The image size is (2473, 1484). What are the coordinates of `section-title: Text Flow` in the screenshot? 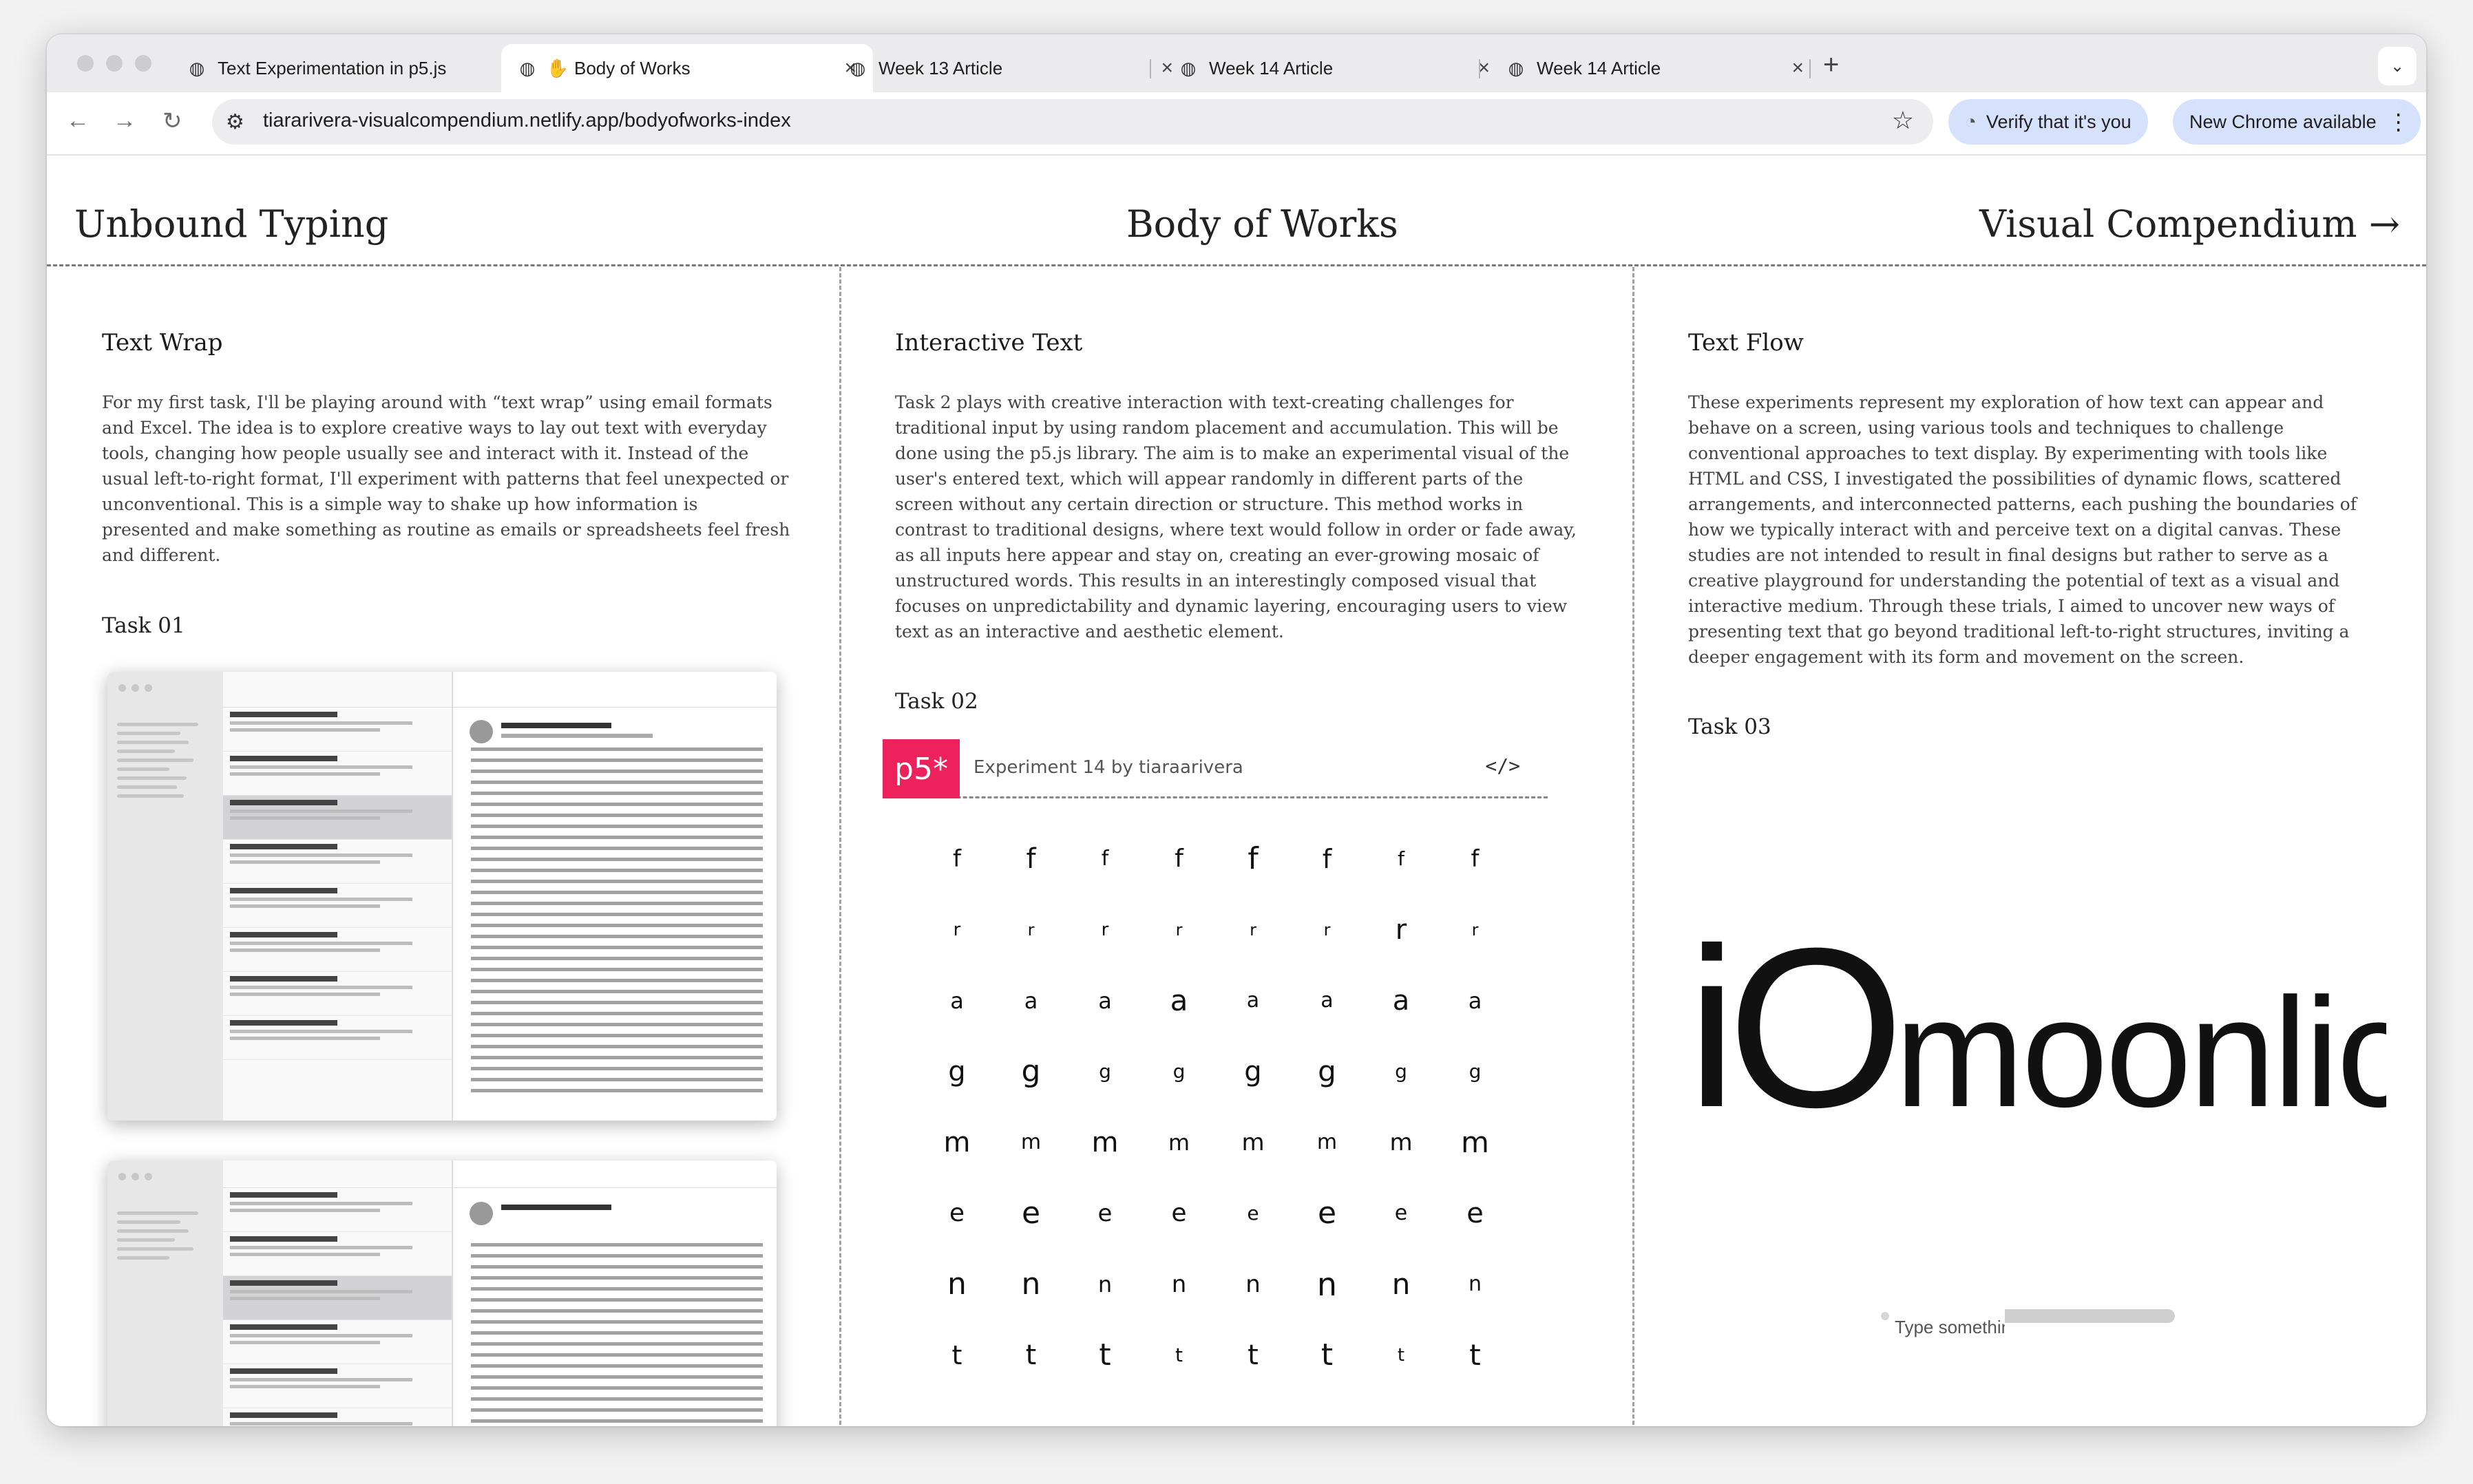 It's located at (1746, 343).